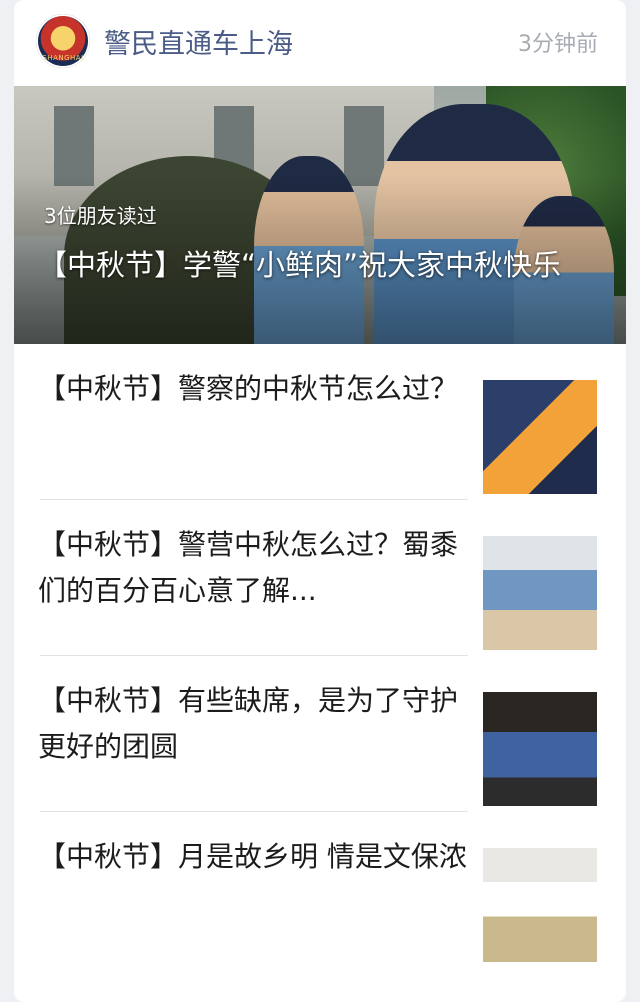  What do you see at coordinates (320, 42) in the screenshot?
I see `account-header: SHANGHAI 警民直通车上海 3分钟前` at bounding box center [320, 42].